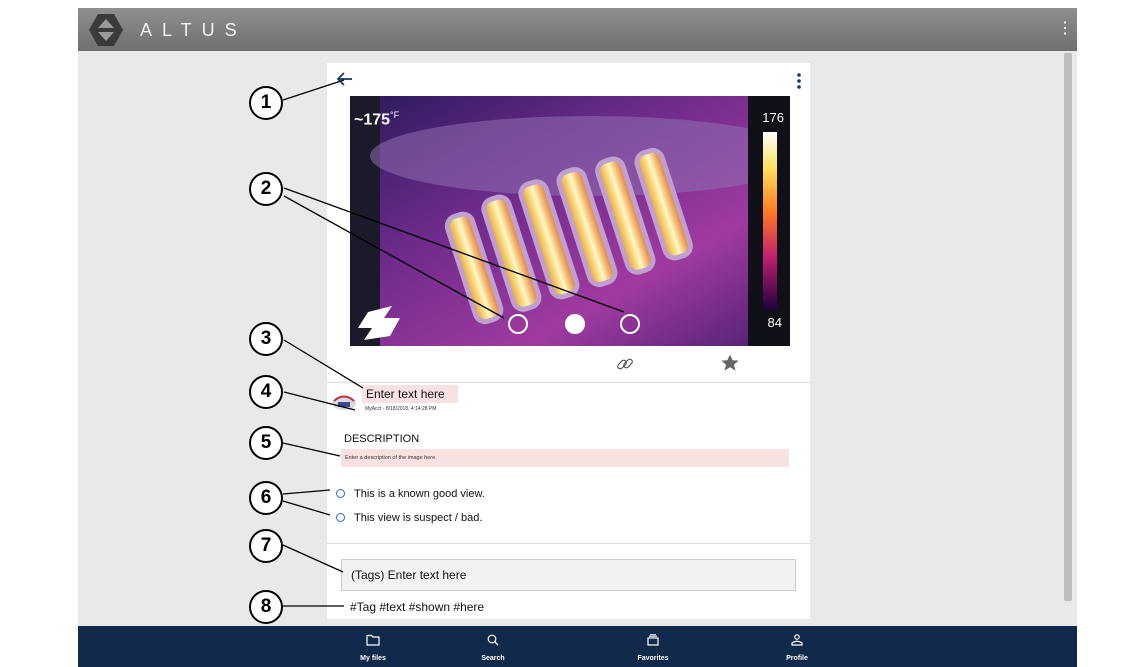  What do you see at coordinates (568, 543) in the screenshot?
I see `divider` at bounding box center [568, 543].